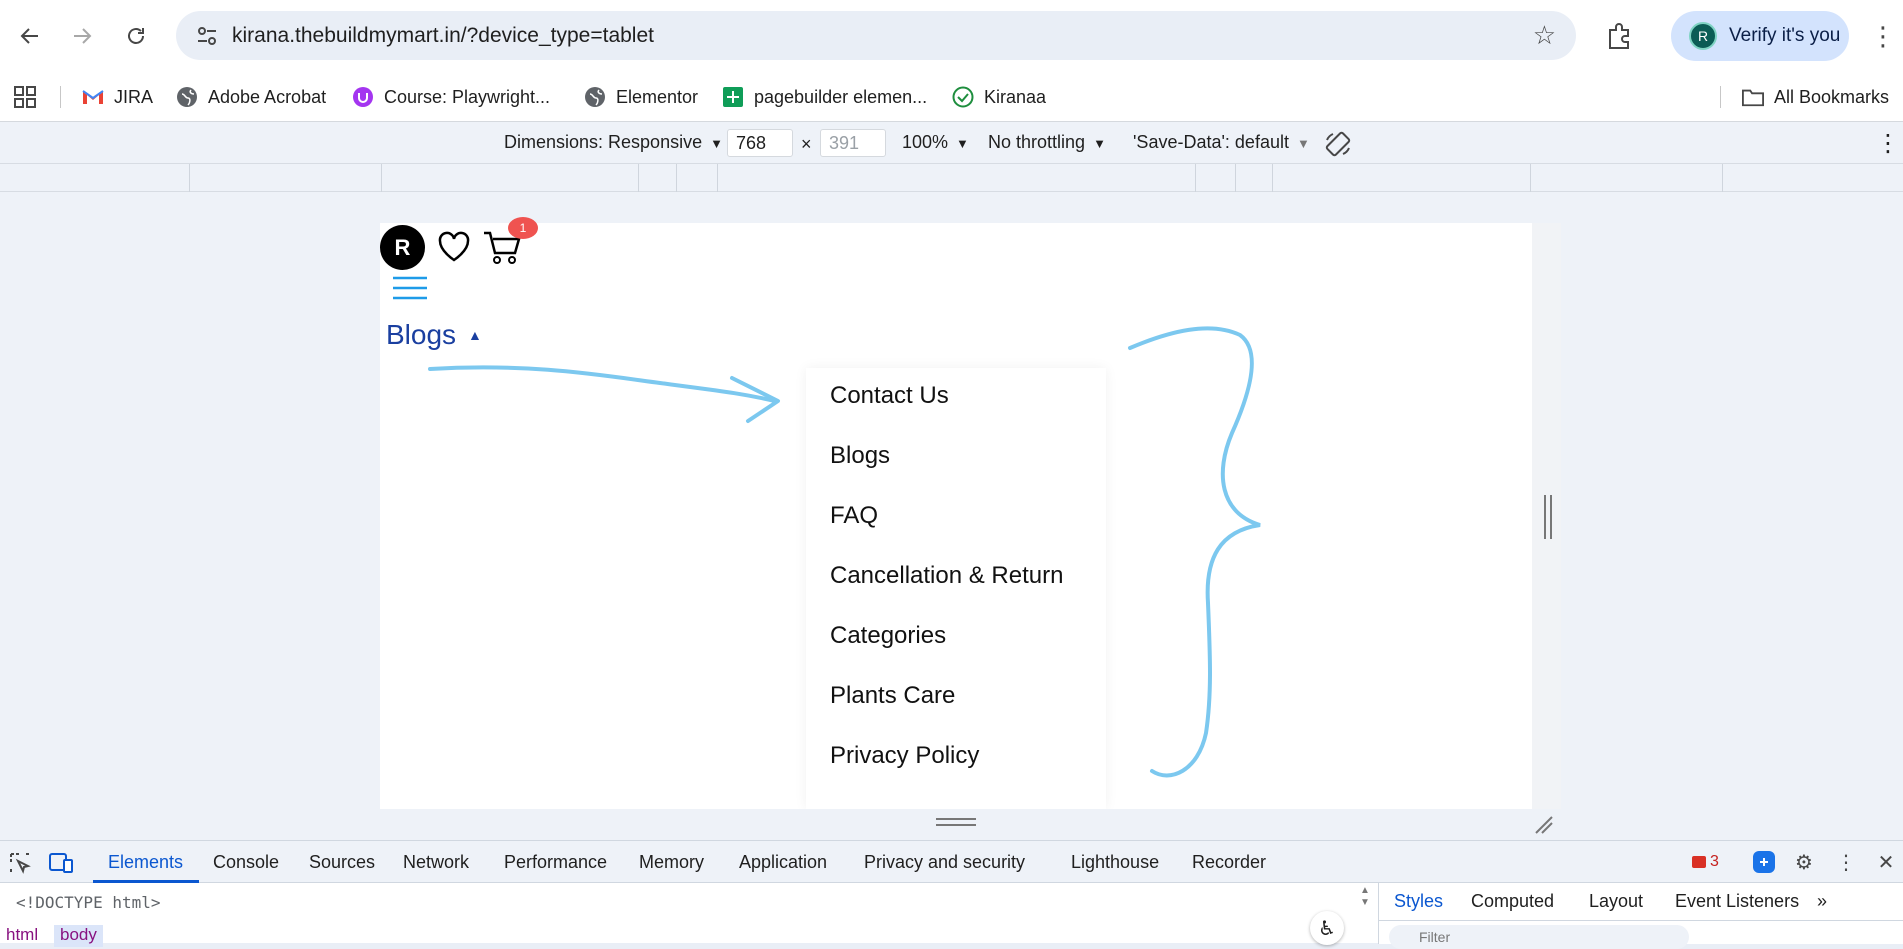 This screenshot has height=949, width=1903. I want to click on udemy-icon, so click(363, 97).